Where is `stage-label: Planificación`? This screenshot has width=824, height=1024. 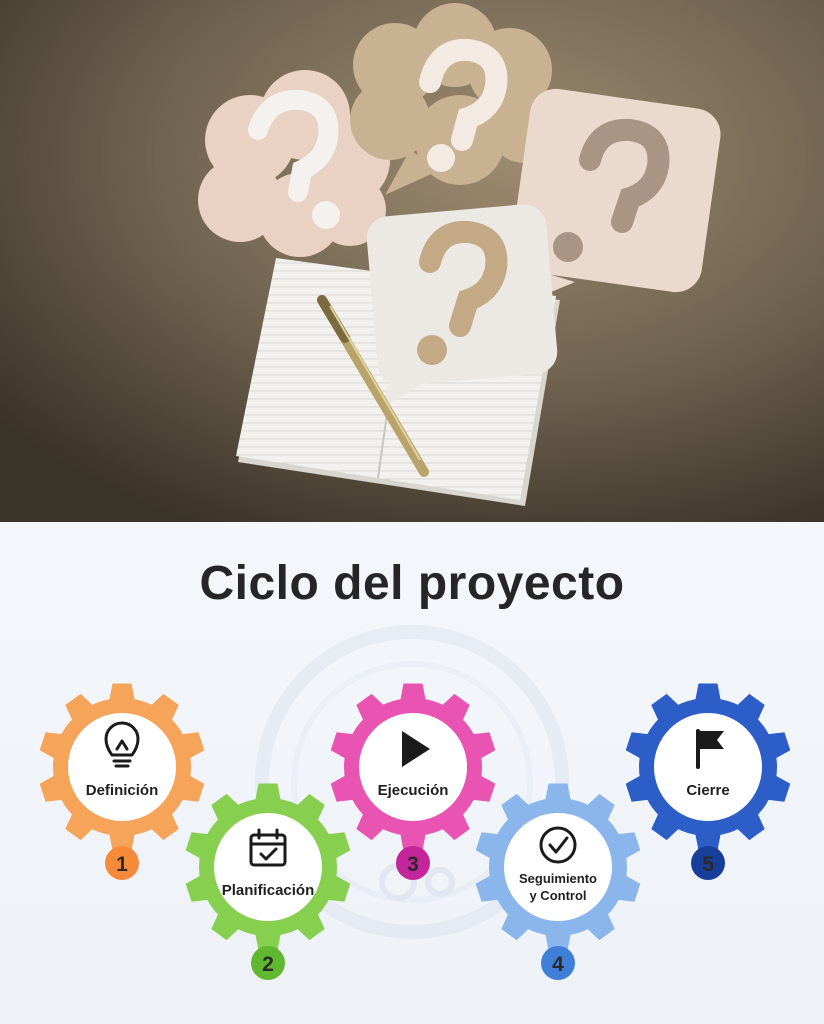
stage-label: Planificación is located at coordinates (268, 890).